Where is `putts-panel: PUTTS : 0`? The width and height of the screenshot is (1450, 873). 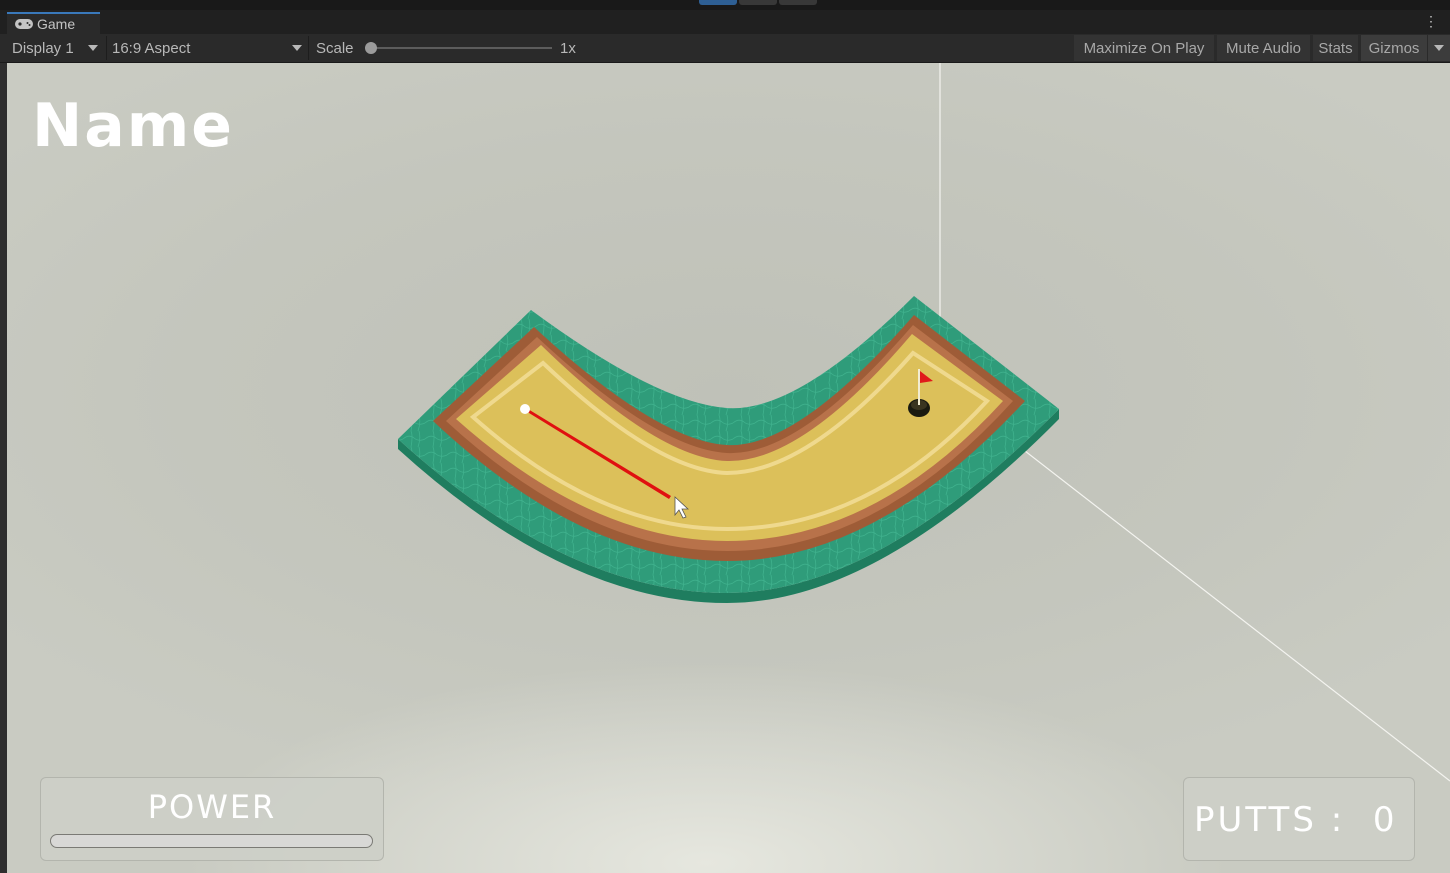 putts-panel: PUTTS : 0 is located at coordinates (1299, 819).